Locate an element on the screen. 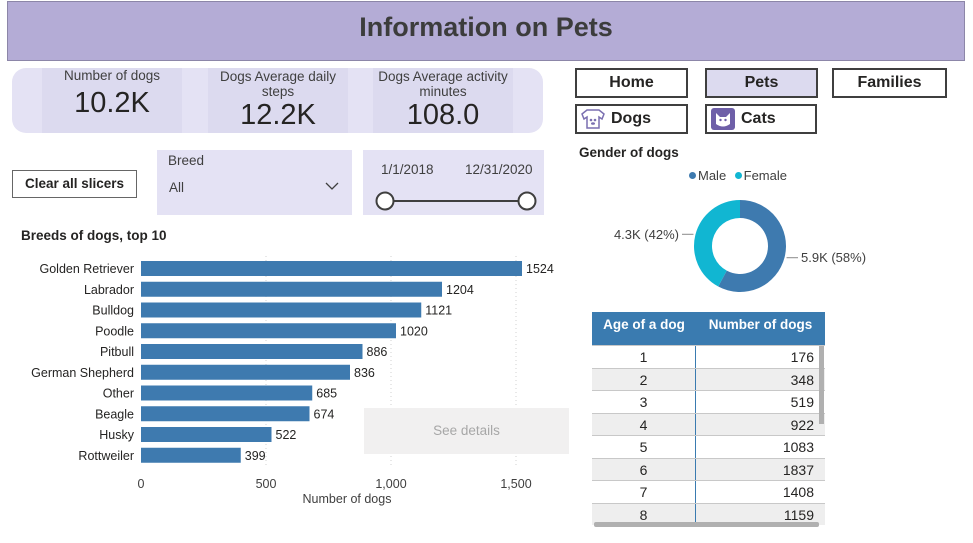 The width and height of the screenshot is (973, 543). kpi-value: 12.2K is located at coordinates (278, 115).